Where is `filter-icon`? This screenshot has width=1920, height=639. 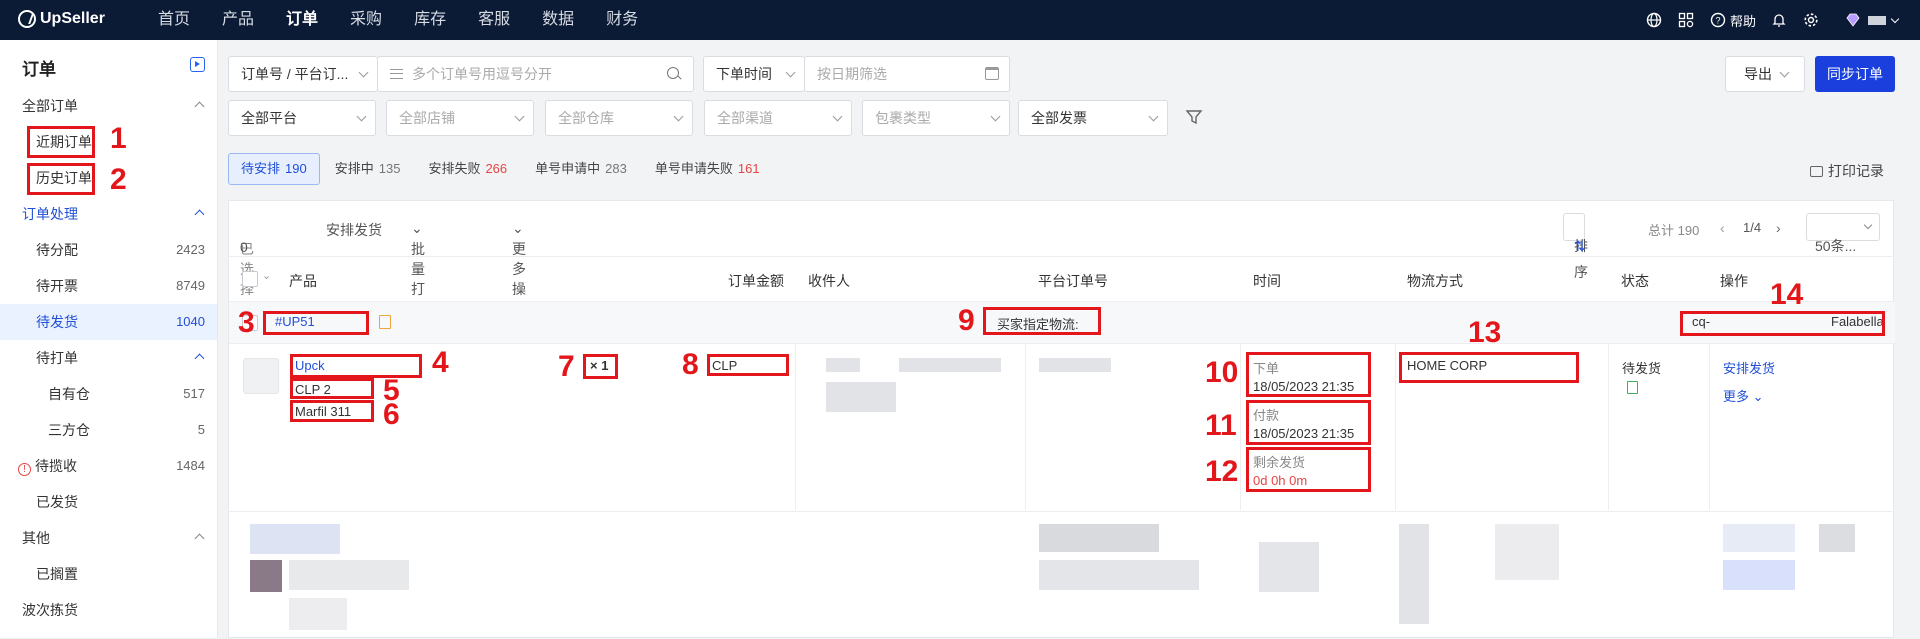
filter-icon is located at coordinates (1194, 117).